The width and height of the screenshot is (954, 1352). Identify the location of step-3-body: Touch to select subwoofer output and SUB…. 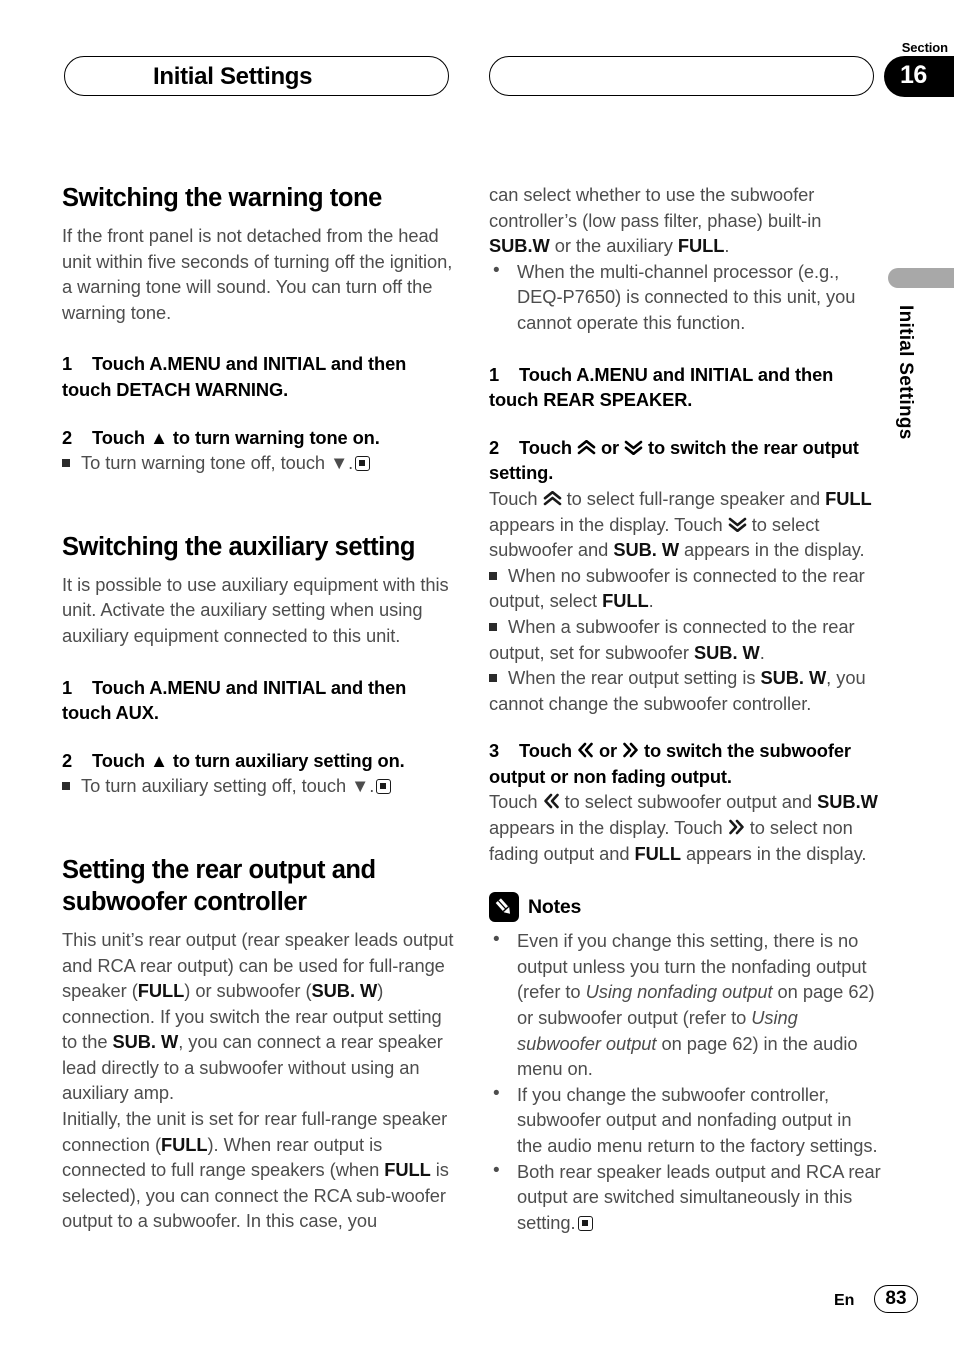
(685, 827).